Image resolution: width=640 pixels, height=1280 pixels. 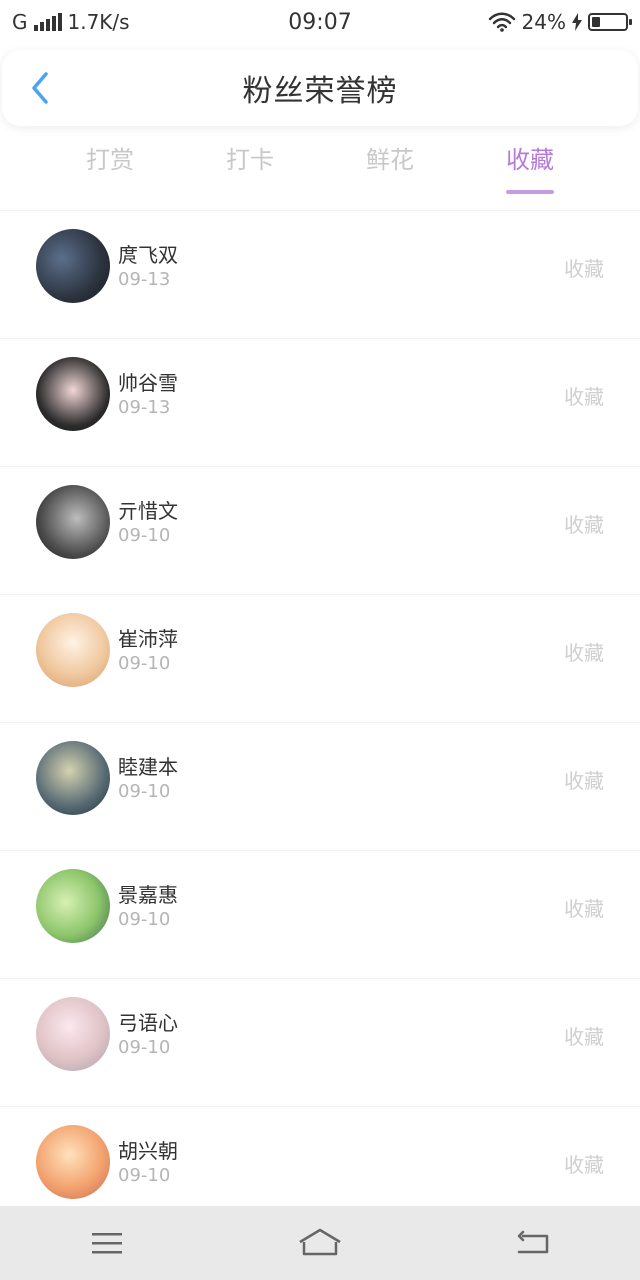 What do you see at coordinates (320, 402) in the screenshot?
I see `list-item: 帅谷雪 09-13 收藏` at bounding box center [320, 402].